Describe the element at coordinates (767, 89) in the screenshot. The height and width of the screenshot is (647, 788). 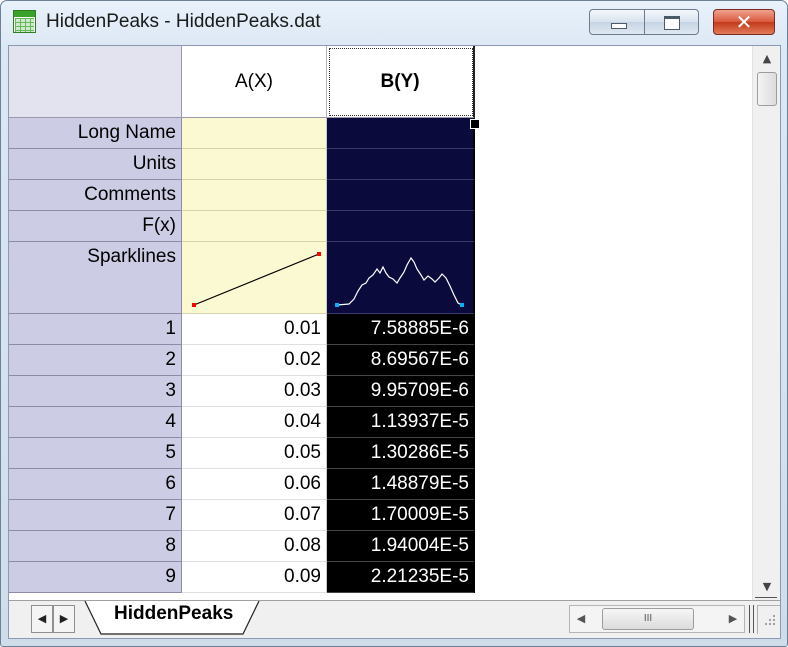
I see `vertical-scroll-thumb` at that location.